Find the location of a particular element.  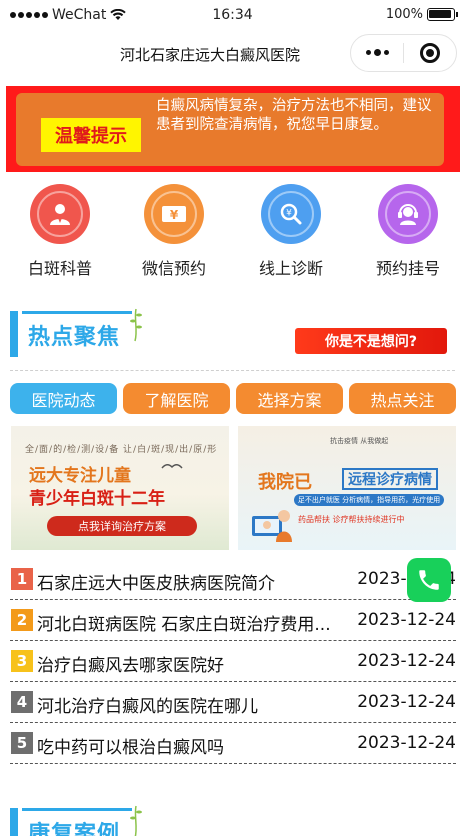

banner-subheadline: 青少年白斑十二年 is located at coordinates (97, 499).